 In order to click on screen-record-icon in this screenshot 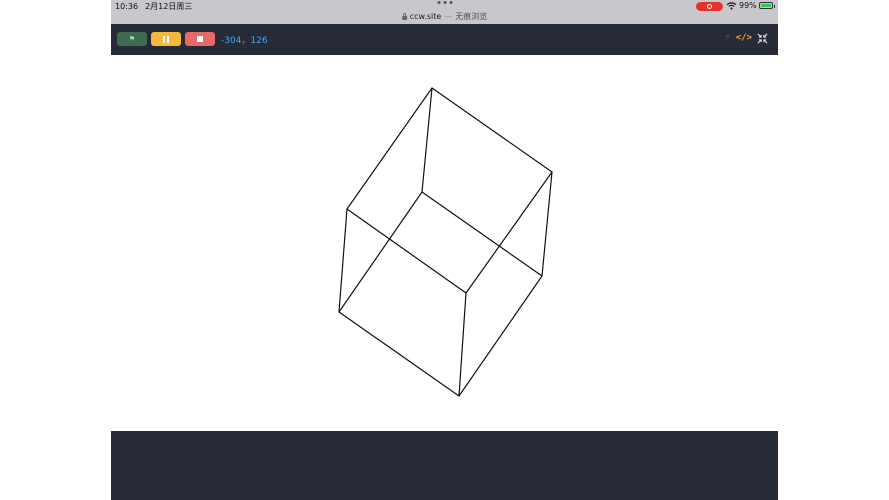, I will do `click(709, 6)`.